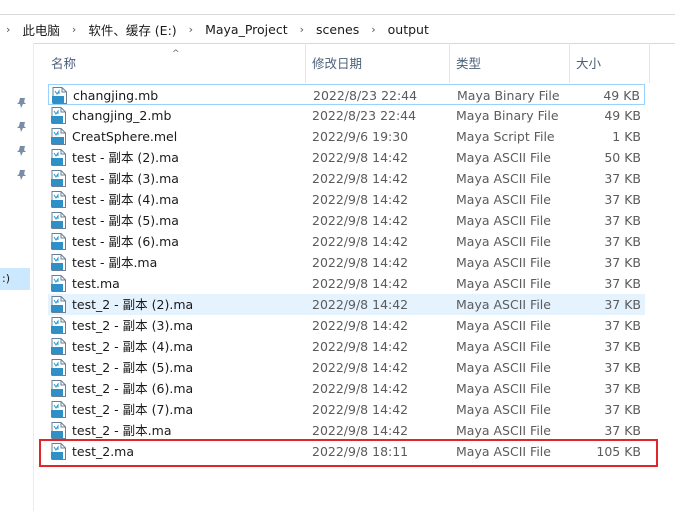 The height and width of the screenshot is (511, 675). Describe the element at coordinates (510, 63) in the screenshot. I see `column-header-type: 类型` at that location.